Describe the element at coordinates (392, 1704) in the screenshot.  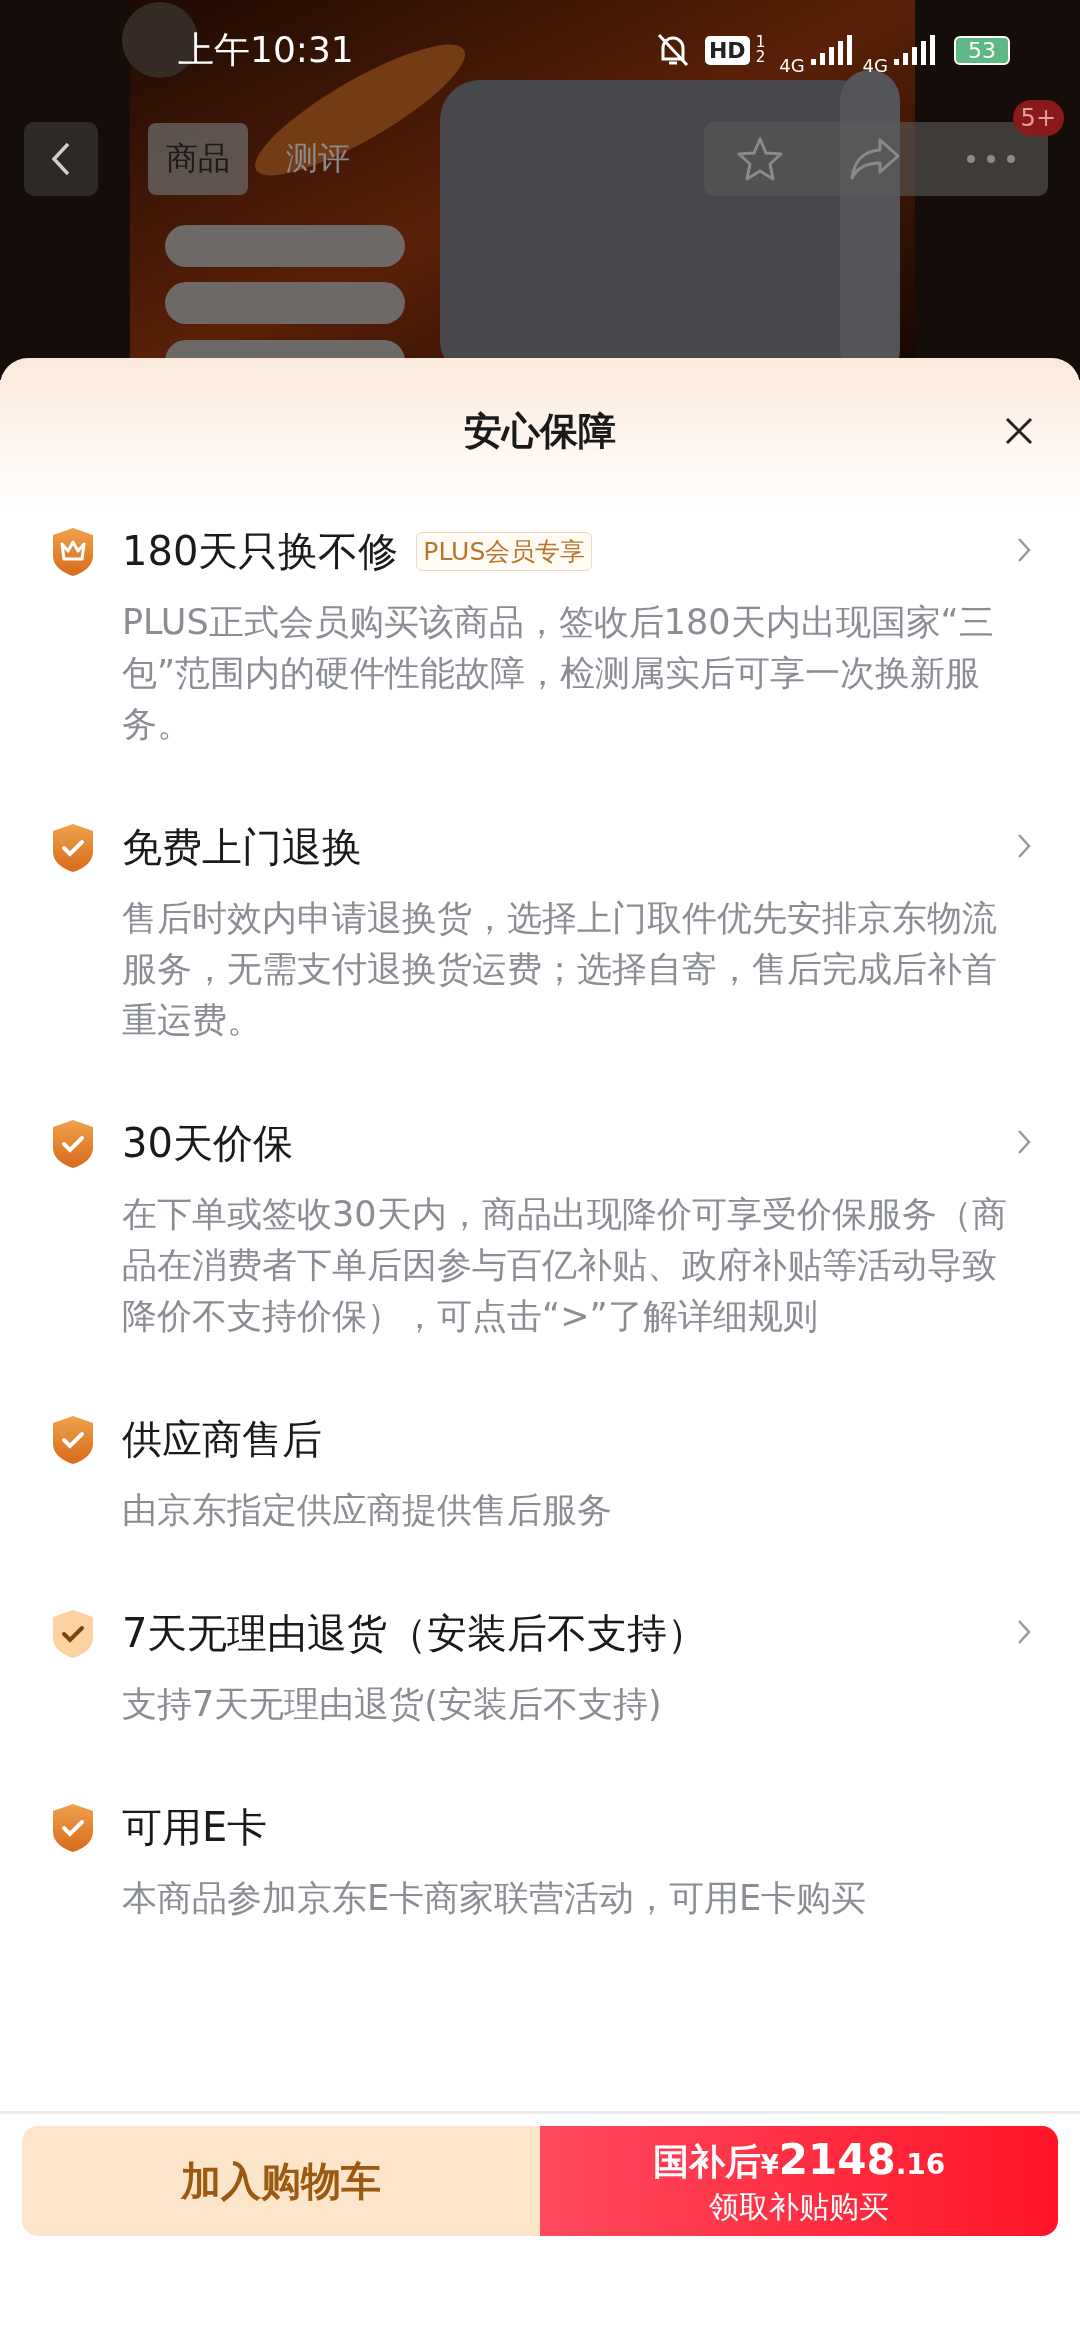
I see `guarantee-description: 支持7天无理由退货(安装后不支持)` at that location.